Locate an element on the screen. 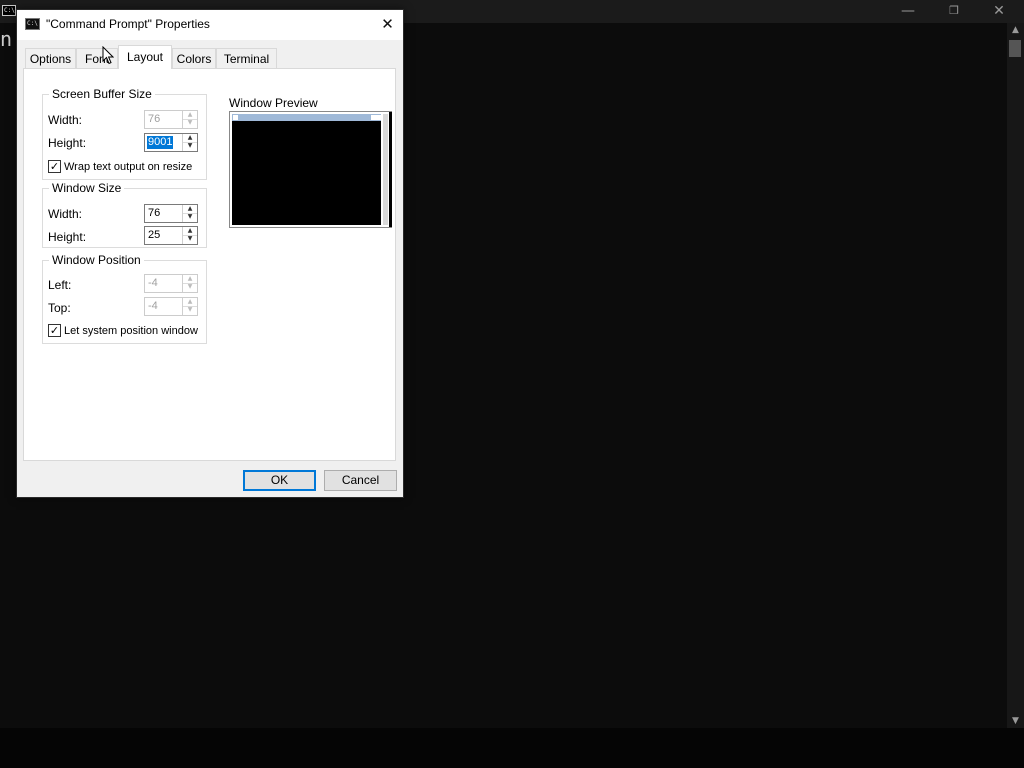 Image resolution: width=1024 pixels, height=768 pixels. window-height-label: Height: is located at coordinates (67, 237).